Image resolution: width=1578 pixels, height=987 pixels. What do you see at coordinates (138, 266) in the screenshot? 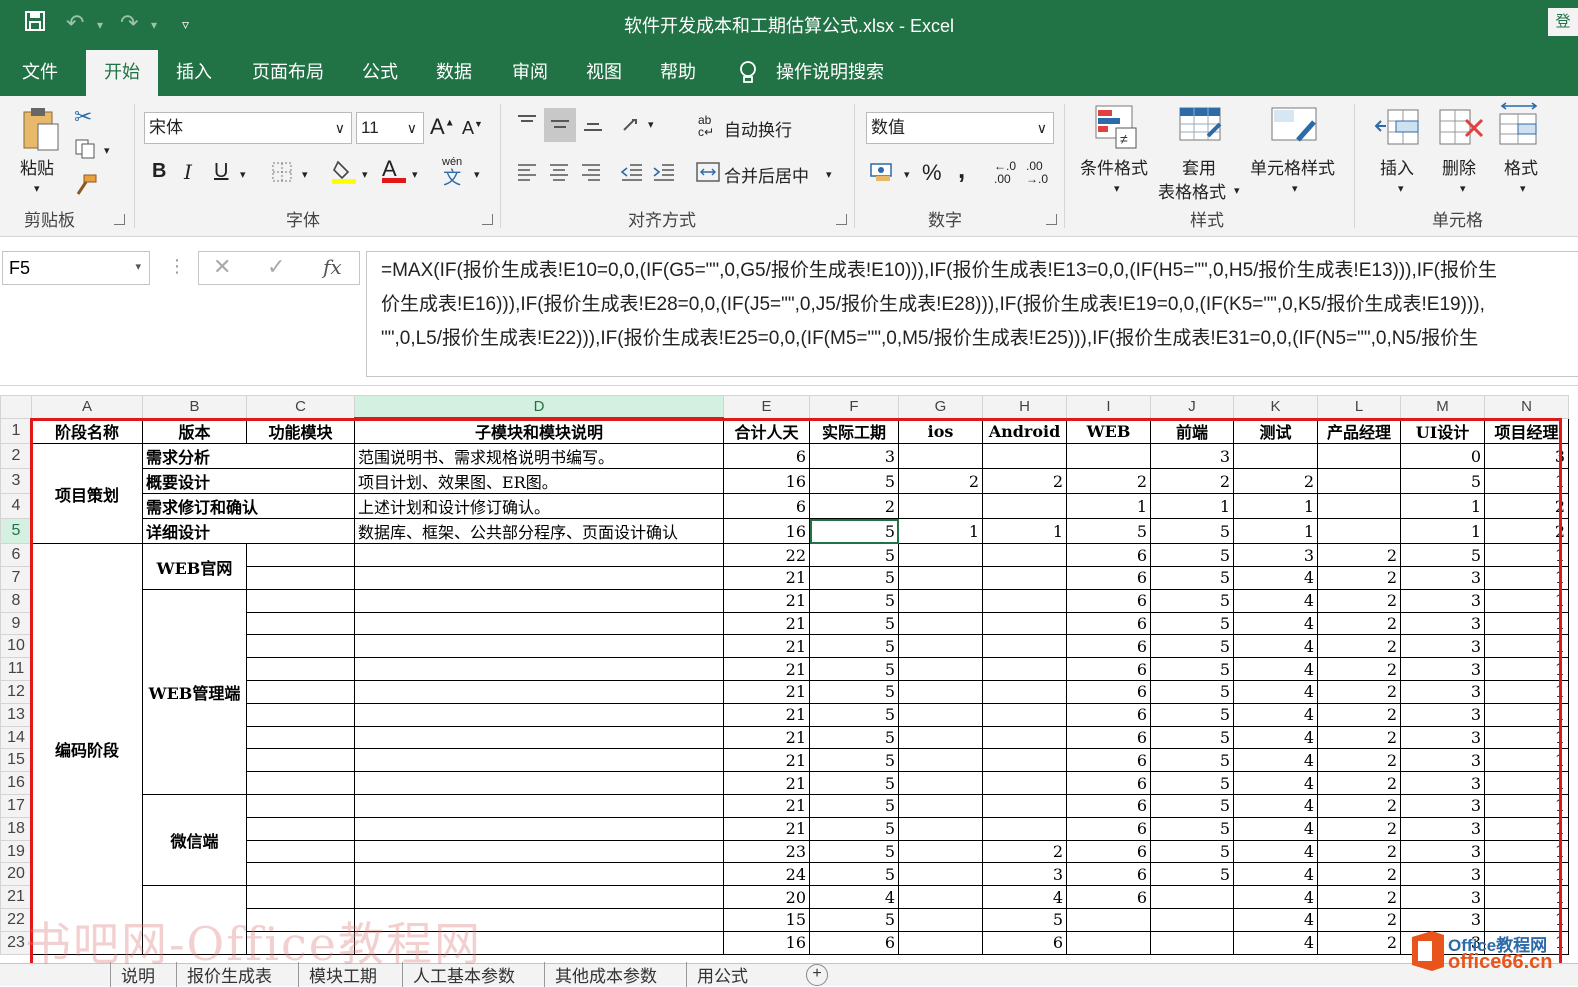
I see `name-box-dropdown-icon: ▾` at bounding box center [138, 266].